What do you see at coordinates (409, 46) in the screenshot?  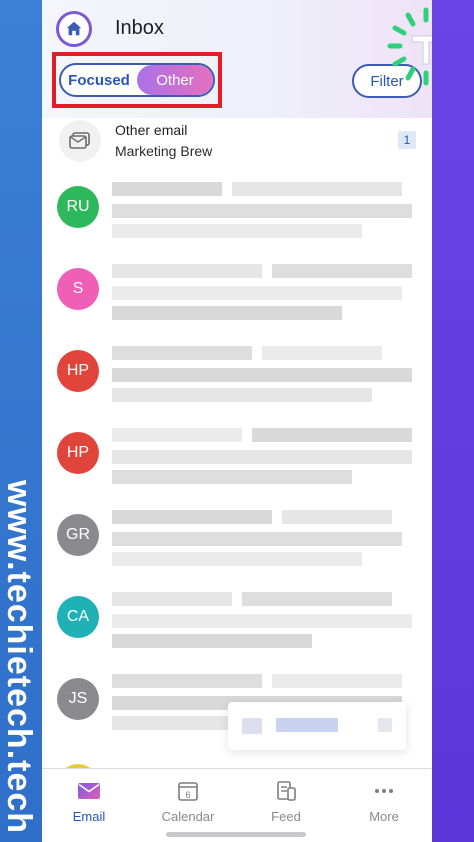 I see `techietech-logo` at bounding box center [409, 46].